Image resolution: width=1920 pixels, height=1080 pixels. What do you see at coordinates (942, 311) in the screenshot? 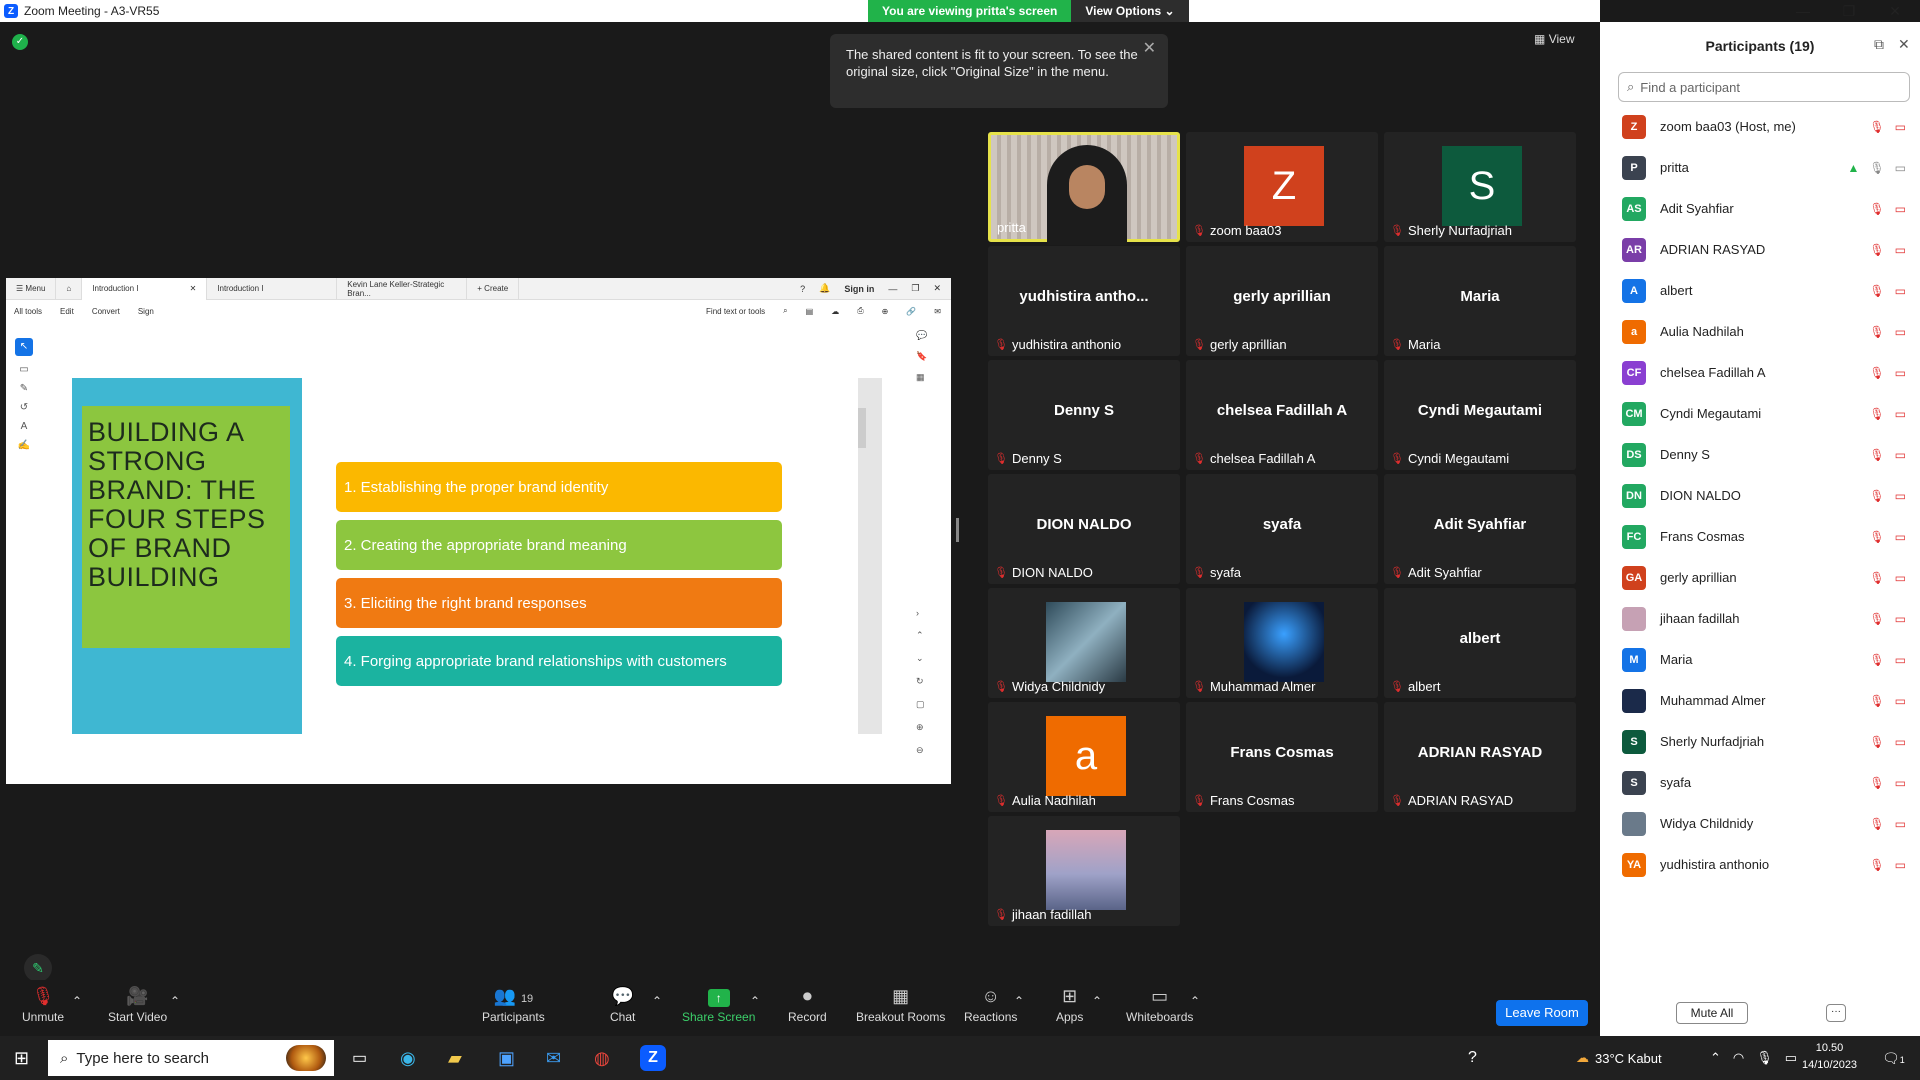
I see `mail-icon: ✉` at bounding box center [942, 311].